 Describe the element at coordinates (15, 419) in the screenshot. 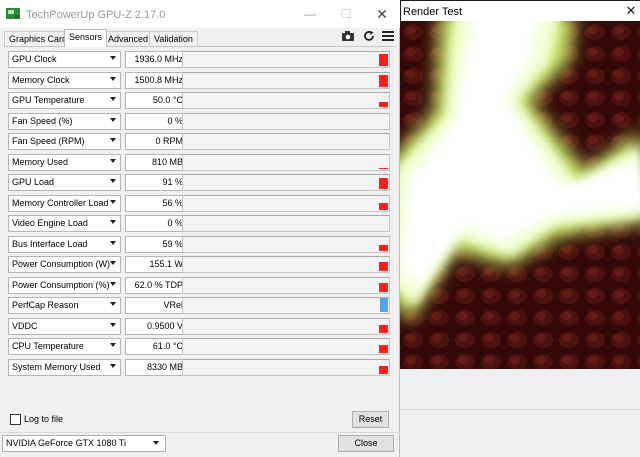

I see `log-to-file-checkbox` at that location.